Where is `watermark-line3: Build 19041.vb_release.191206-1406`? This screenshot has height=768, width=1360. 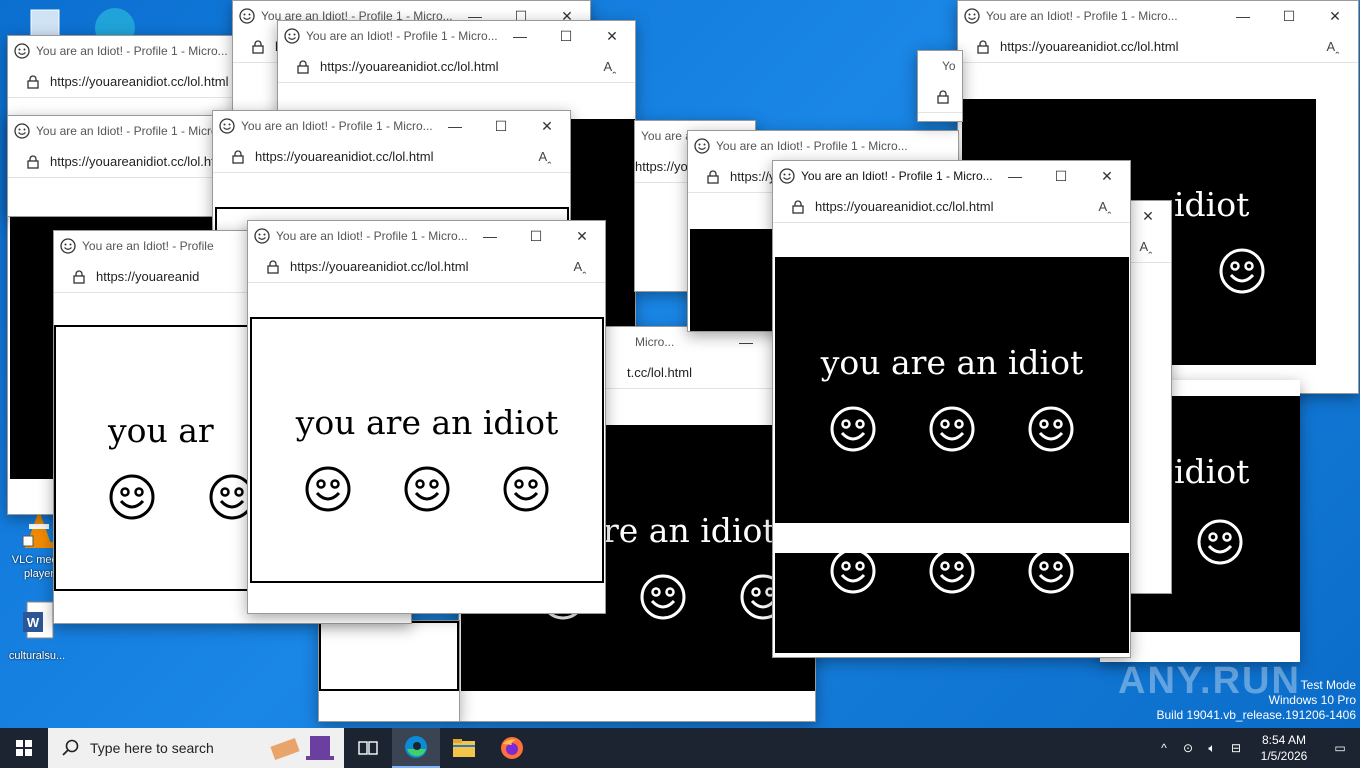 watermark-line3: Build 19041.vb_release.191206-1406 is located at coordinates (1256, 715).